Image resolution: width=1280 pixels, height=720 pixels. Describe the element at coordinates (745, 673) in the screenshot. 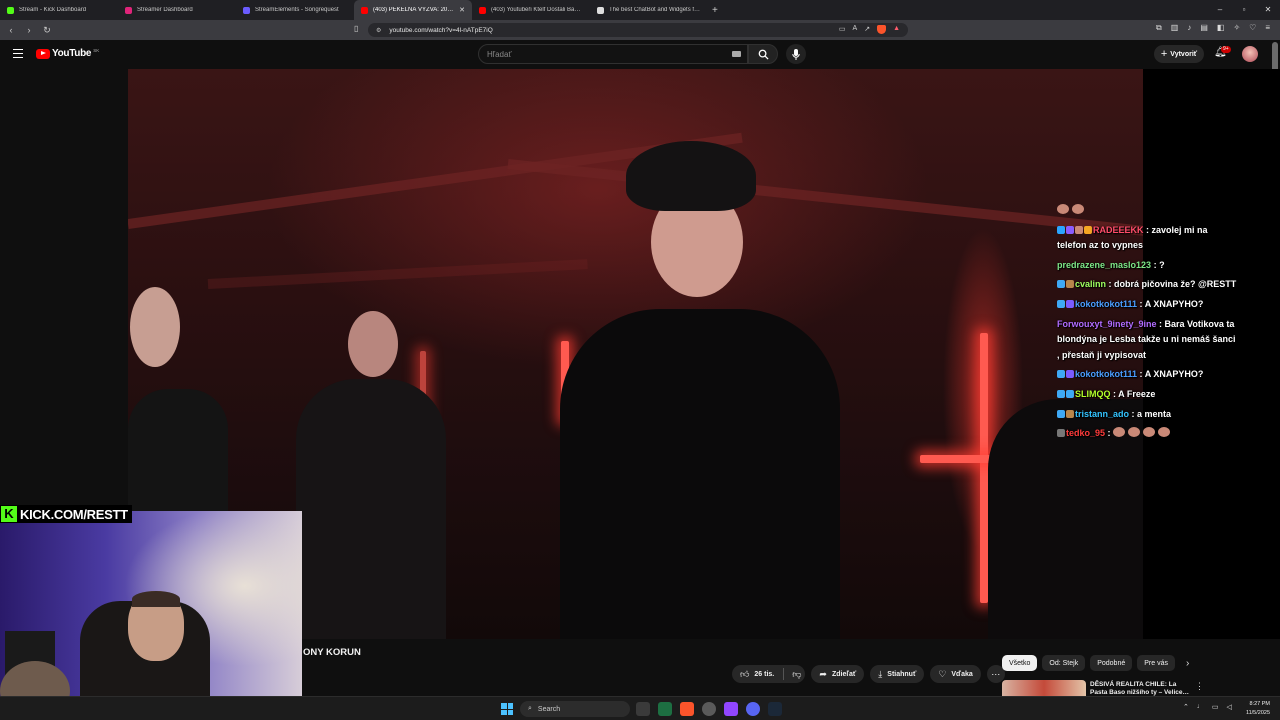

I see `thumbs-up-icon: 👍︎` at that location.